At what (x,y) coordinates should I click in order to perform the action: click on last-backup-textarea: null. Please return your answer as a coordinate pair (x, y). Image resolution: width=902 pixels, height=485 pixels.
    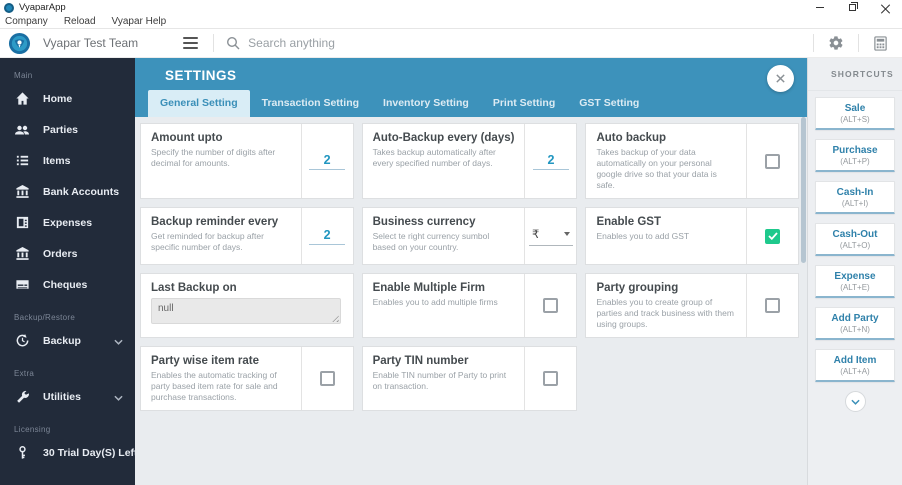
    Looking at the image, I should click on (246, 311).